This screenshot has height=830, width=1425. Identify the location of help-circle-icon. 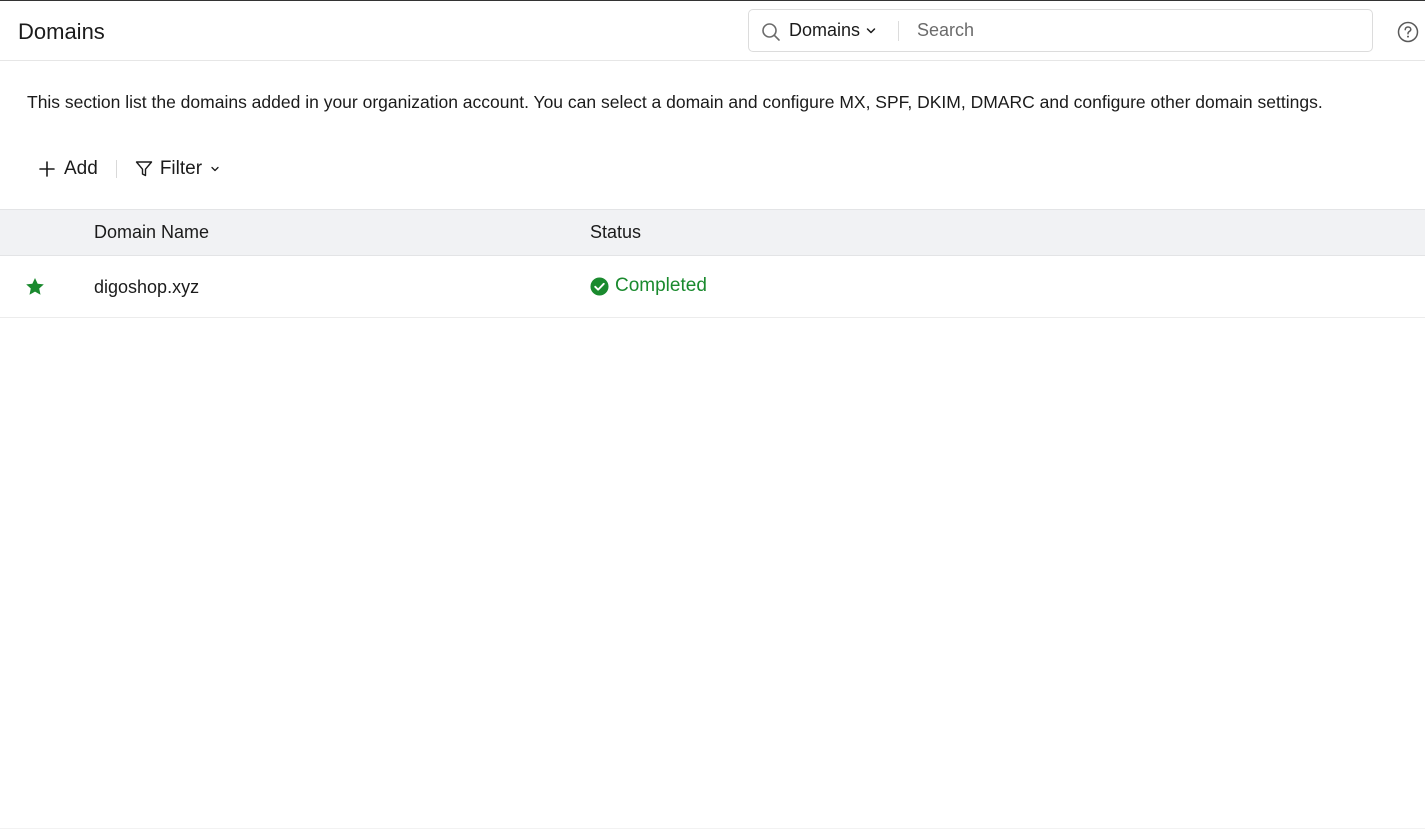
(1408, 32).